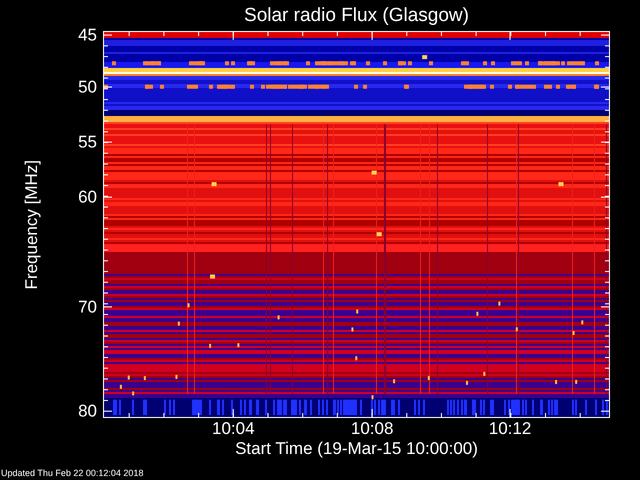  What do you see at coordinates (510, 428) in the screenshot?
I see `x-tick-label: 10:12` at bounding box center [510, 428].